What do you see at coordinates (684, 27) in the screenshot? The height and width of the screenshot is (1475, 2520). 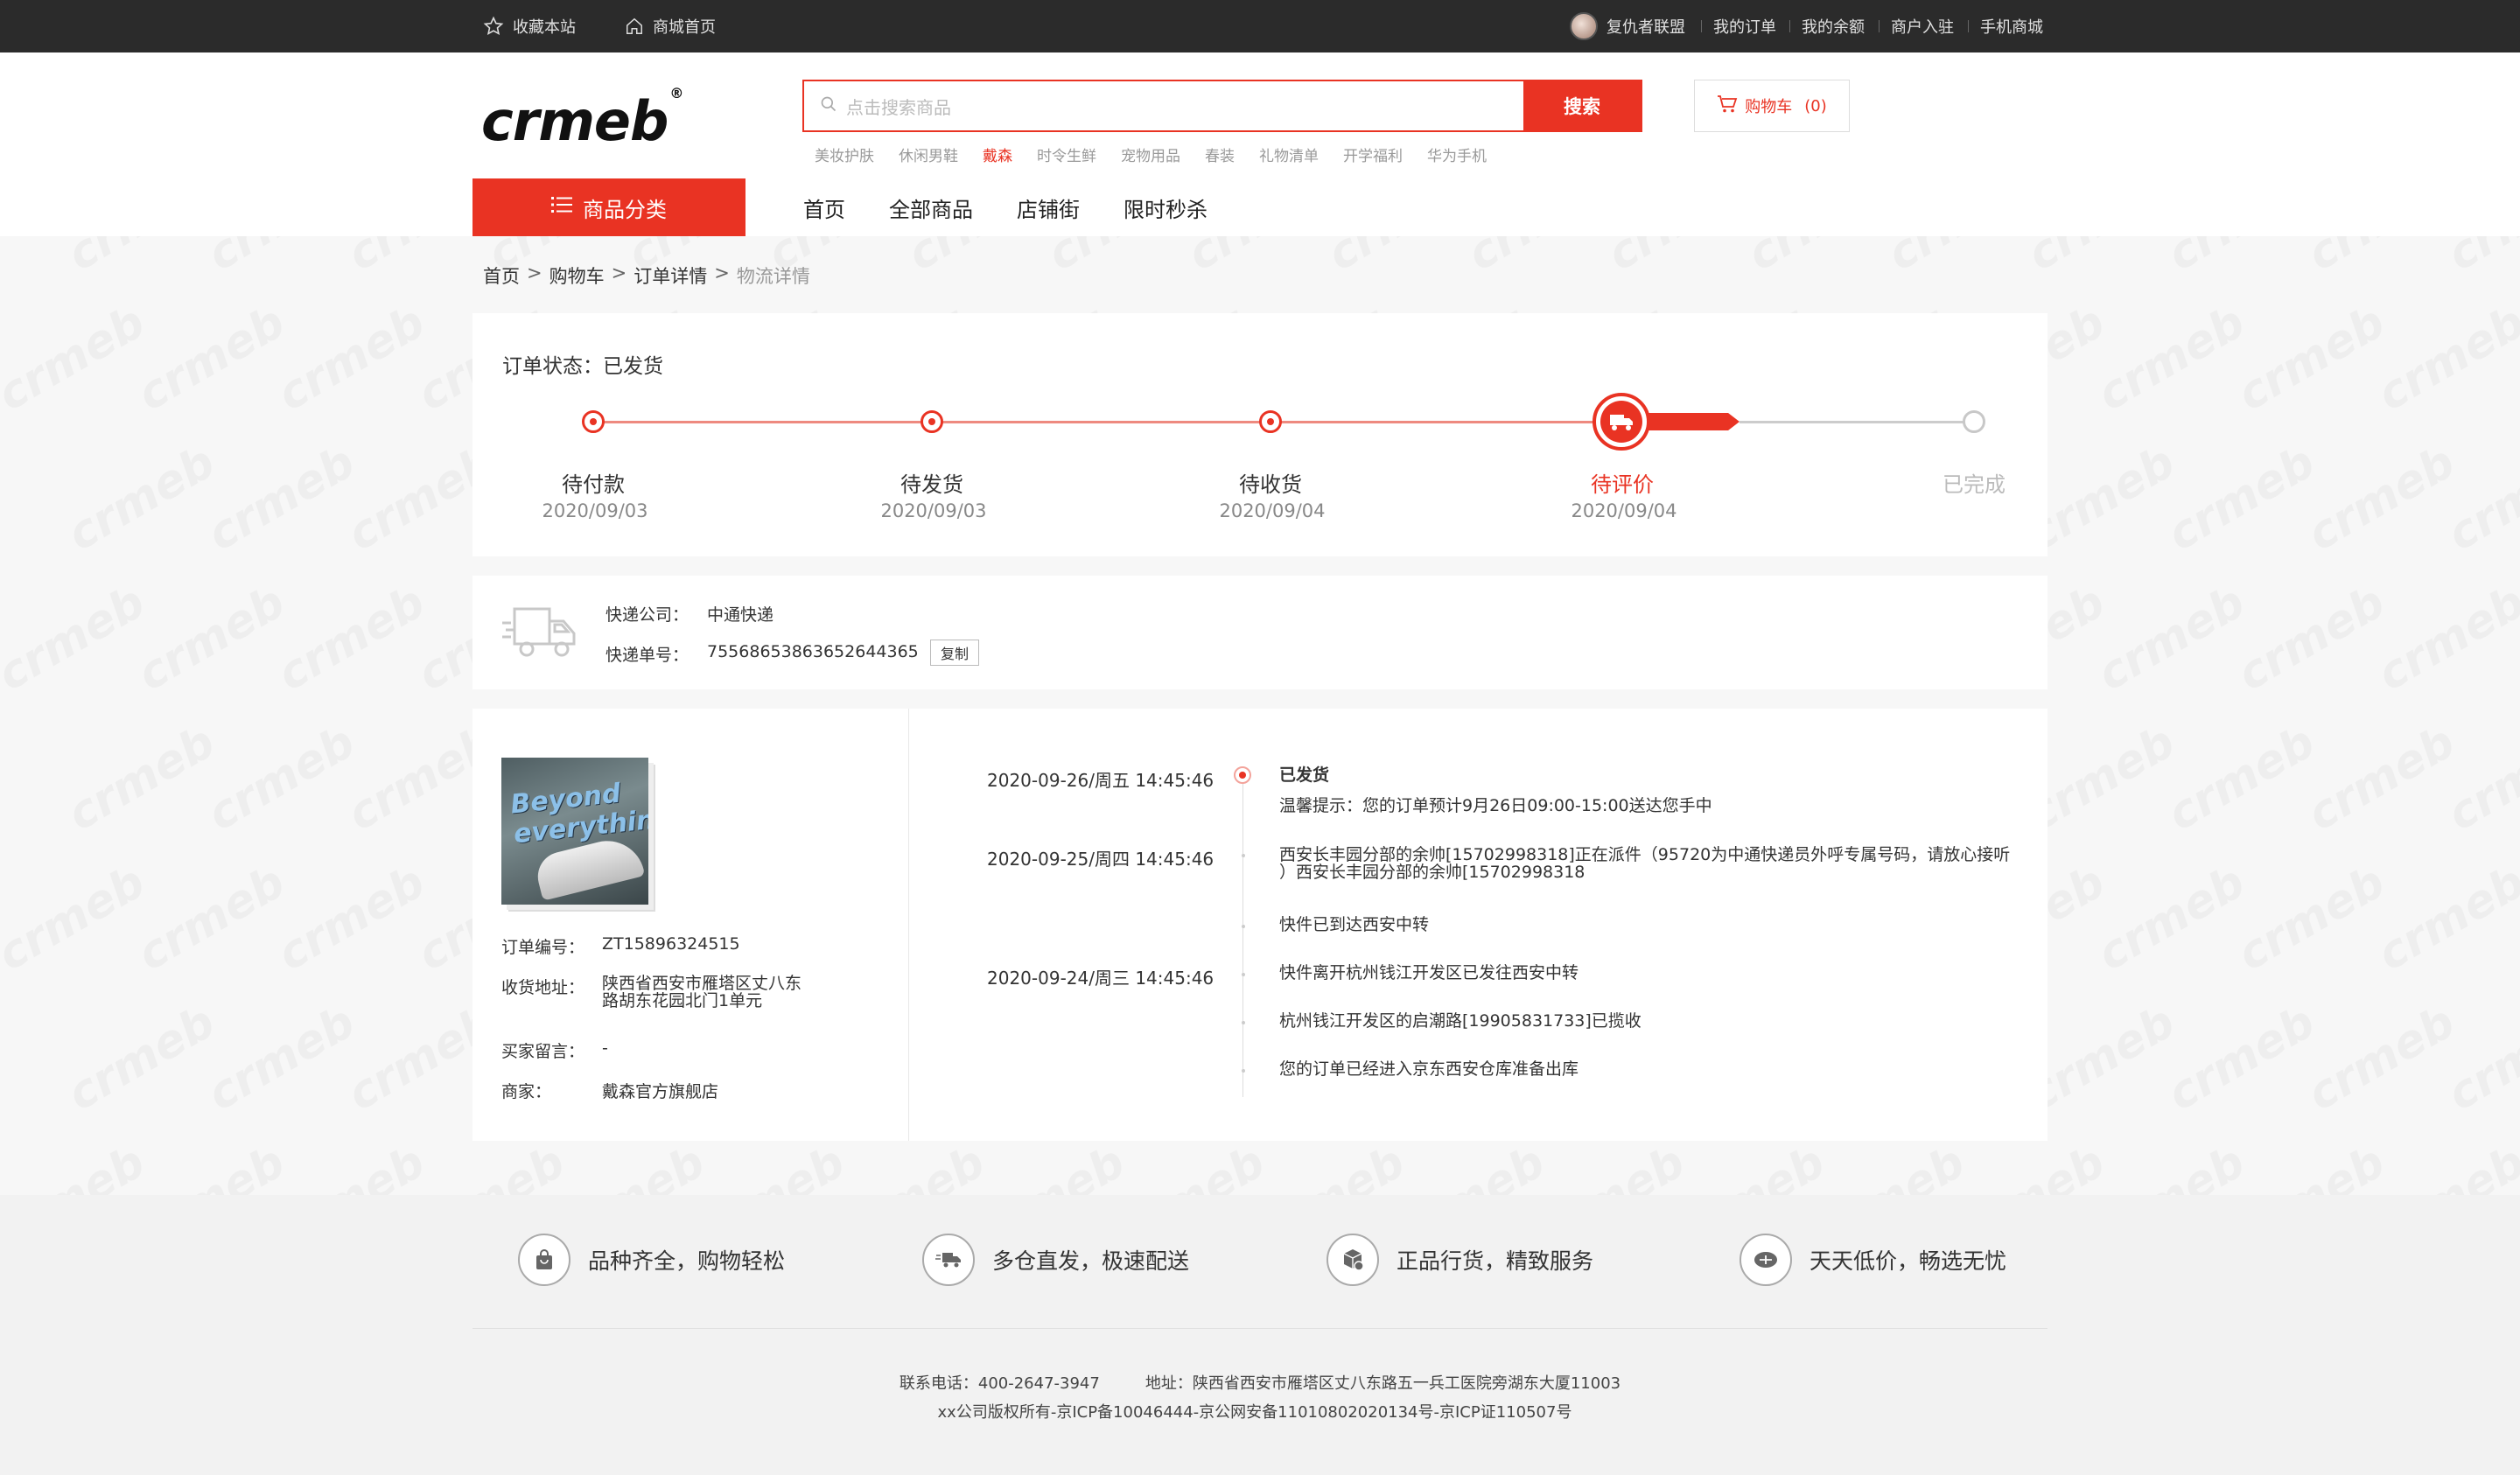 I see `mall-home-label: 商城首页` at bounding box center [684, 27].